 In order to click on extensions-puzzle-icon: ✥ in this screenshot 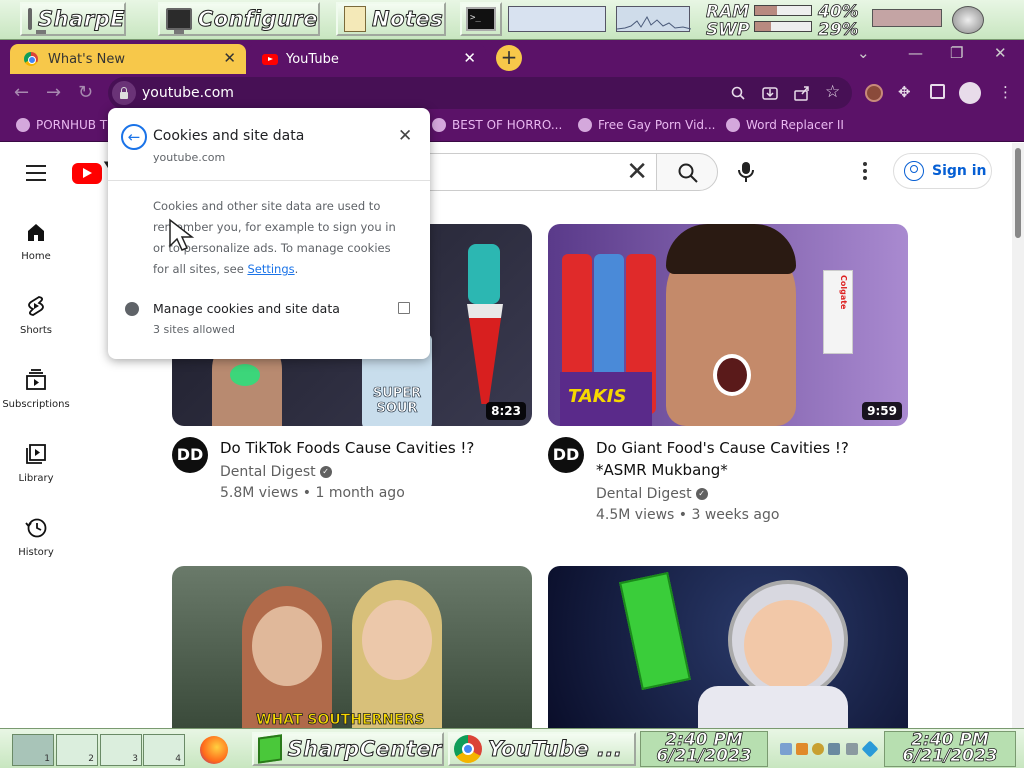, I will do `click(904, 92)`.